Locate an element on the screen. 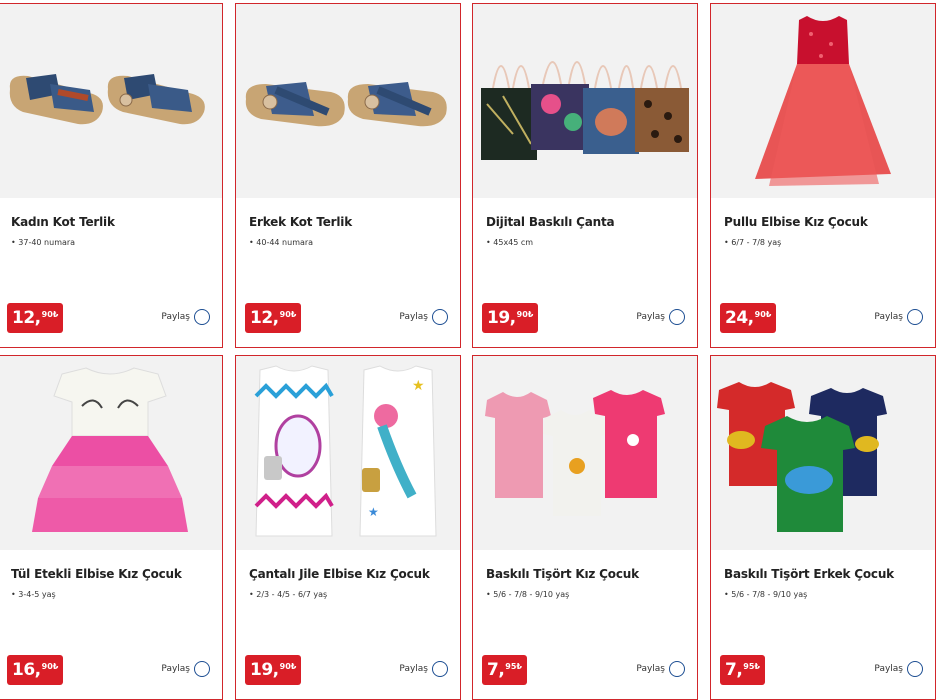 Image resolution: width=936 pixels, height=700 pixels. product-title: Pullu Elbise Kız Çocuk is located at coordinates (796, 222).